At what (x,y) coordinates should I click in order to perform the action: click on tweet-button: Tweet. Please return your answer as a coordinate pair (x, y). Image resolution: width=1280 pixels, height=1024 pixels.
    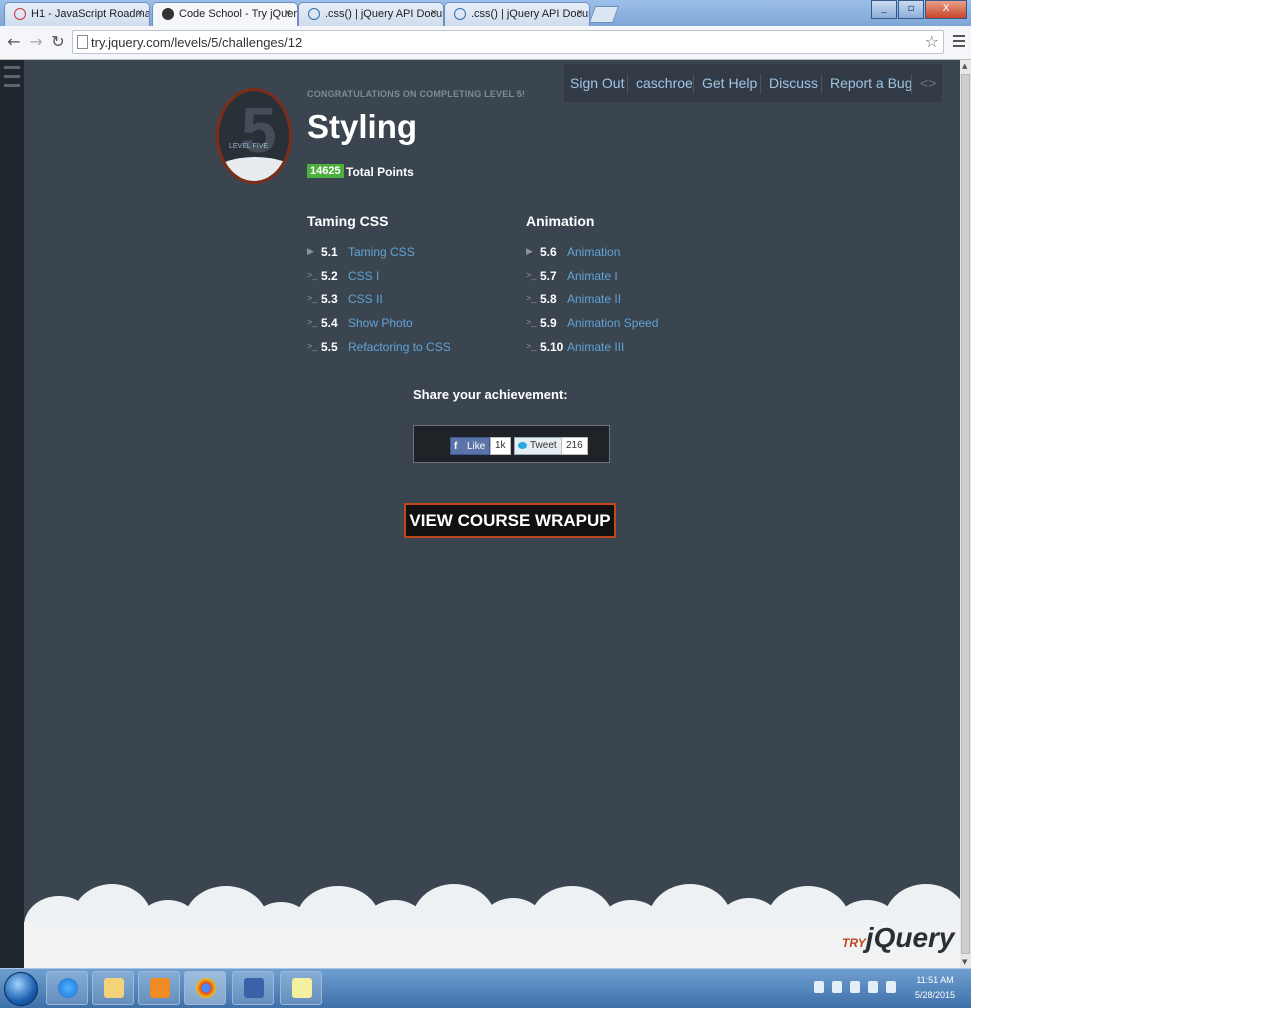
    Looking at the image, I should click on (538, 446).